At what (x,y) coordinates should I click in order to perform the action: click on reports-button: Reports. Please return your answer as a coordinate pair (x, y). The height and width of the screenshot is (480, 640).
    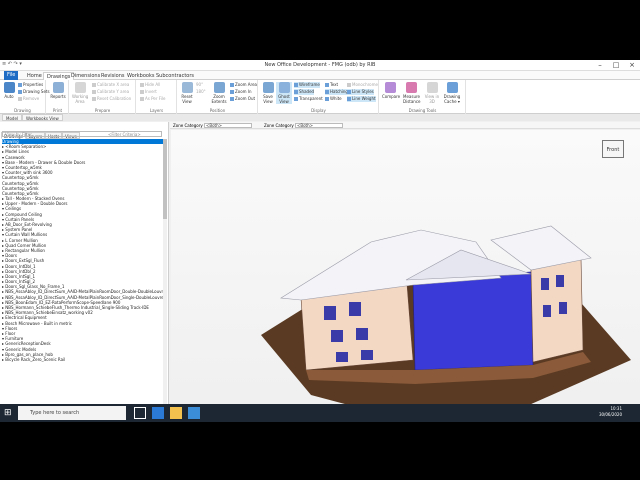
    Looking at the image, I should click on (58, 90).